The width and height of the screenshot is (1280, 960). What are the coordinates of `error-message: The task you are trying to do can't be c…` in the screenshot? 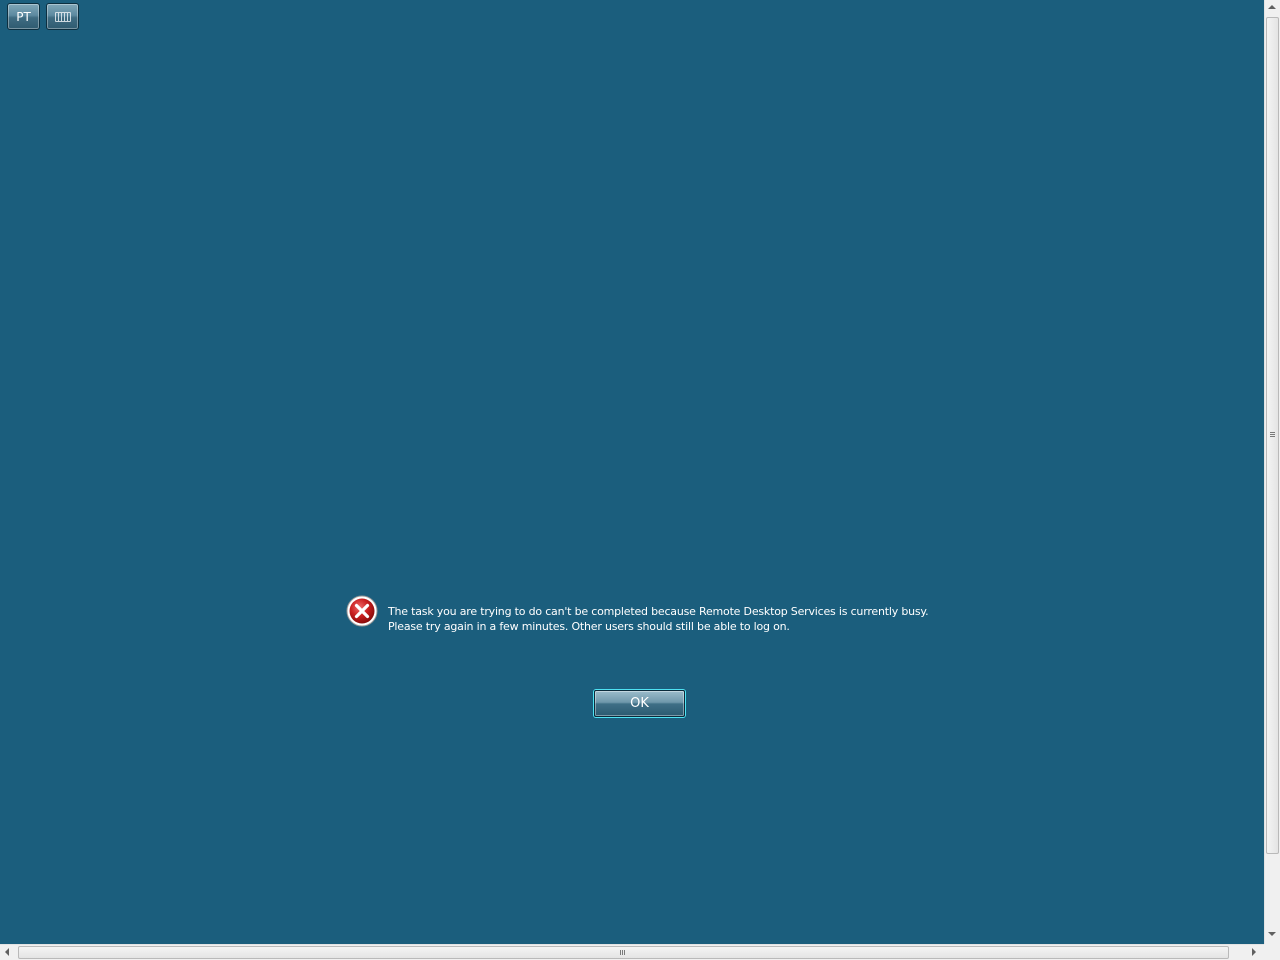 It's located at (688, 619).